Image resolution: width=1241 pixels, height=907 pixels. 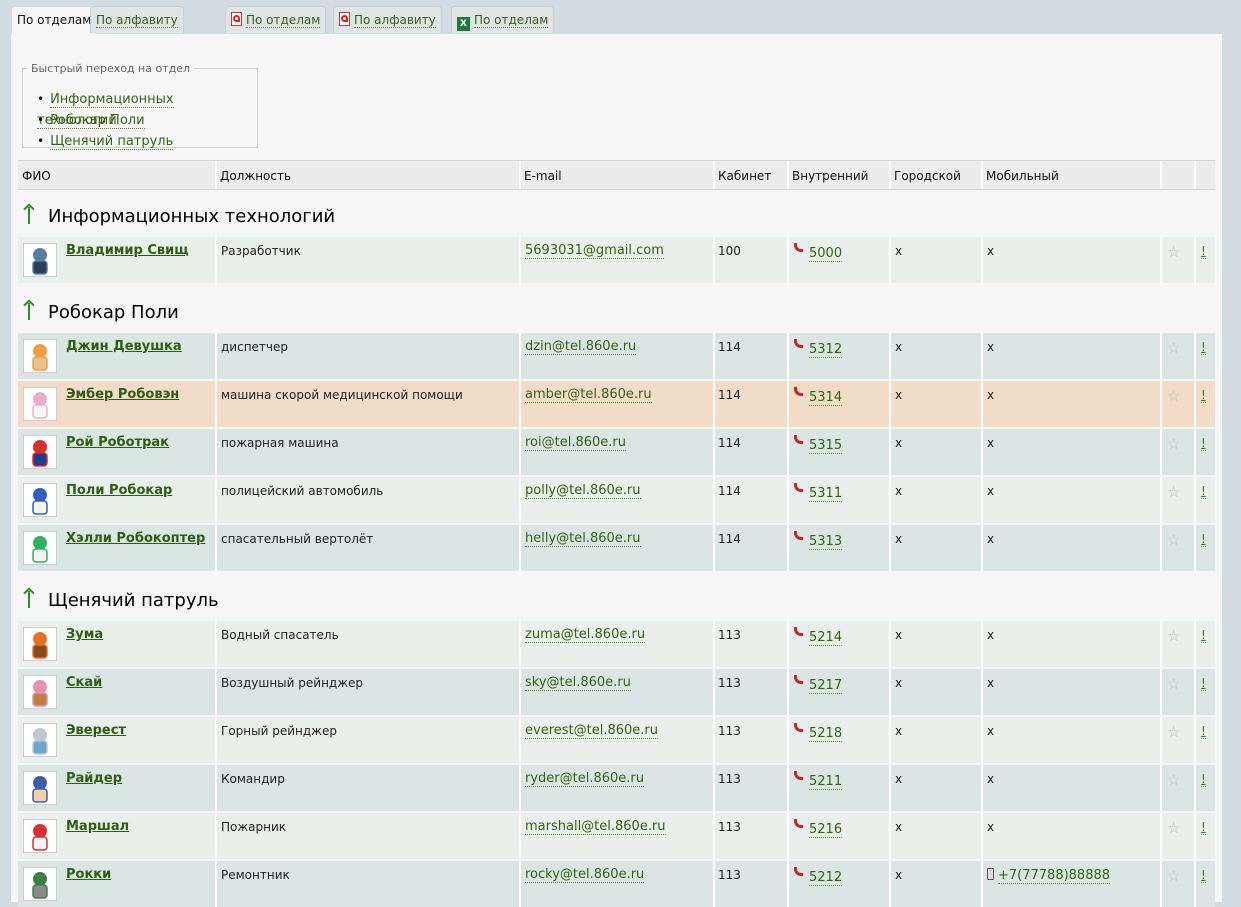 What do you see at coordinates (826, 830) in the screenshot?
I see `internal-phone-link: 5216` at bounding box center [826, 830].